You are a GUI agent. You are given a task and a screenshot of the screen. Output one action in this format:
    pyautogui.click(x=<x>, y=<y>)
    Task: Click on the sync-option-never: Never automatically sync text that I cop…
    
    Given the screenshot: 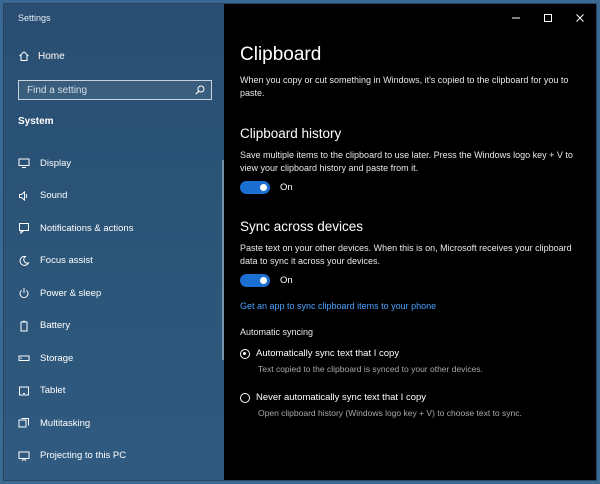 What is the action you would take?
    pyautogui.click(x=410, y=405)
    